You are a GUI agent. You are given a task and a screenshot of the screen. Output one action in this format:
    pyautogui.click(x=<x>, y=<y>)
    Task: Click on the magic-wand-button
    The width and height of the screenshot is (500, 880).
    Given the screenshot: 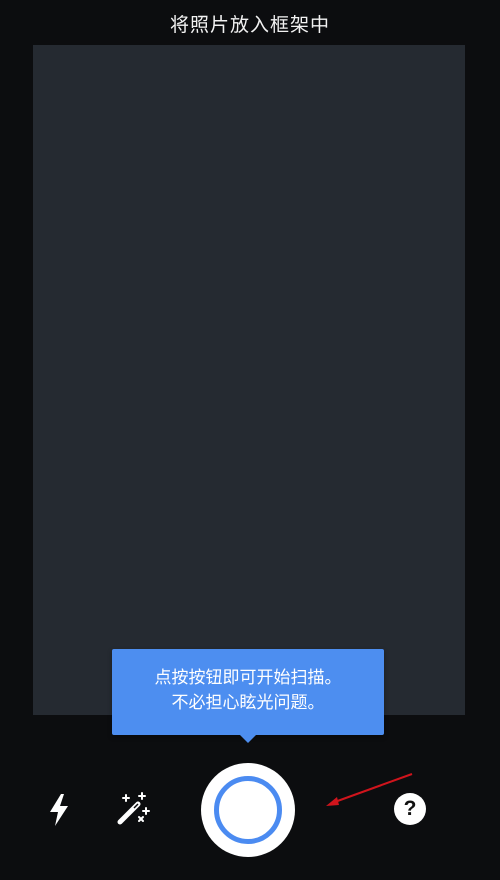 What is the action you would take?
    pyautogui.click(x=133, y=809)
    